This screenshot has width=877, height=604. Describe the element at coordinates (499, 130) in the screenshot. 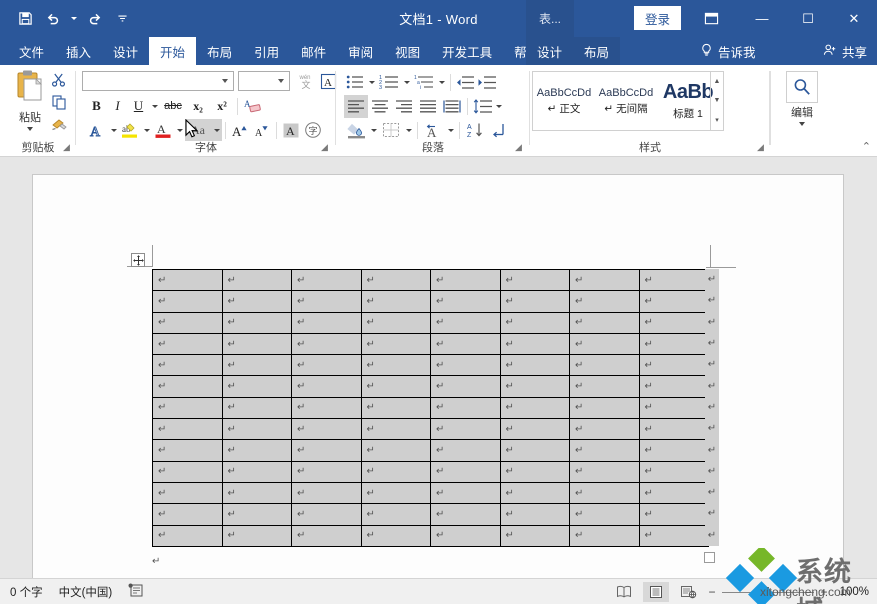

I see `show-formatting-marks-icon` at that location.